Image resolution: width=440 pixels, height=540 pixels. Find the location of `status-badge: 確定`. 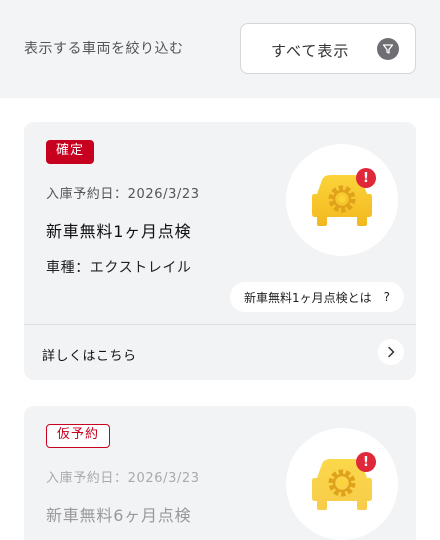

status-badge: 確定 is located at coordinates (70, 152).